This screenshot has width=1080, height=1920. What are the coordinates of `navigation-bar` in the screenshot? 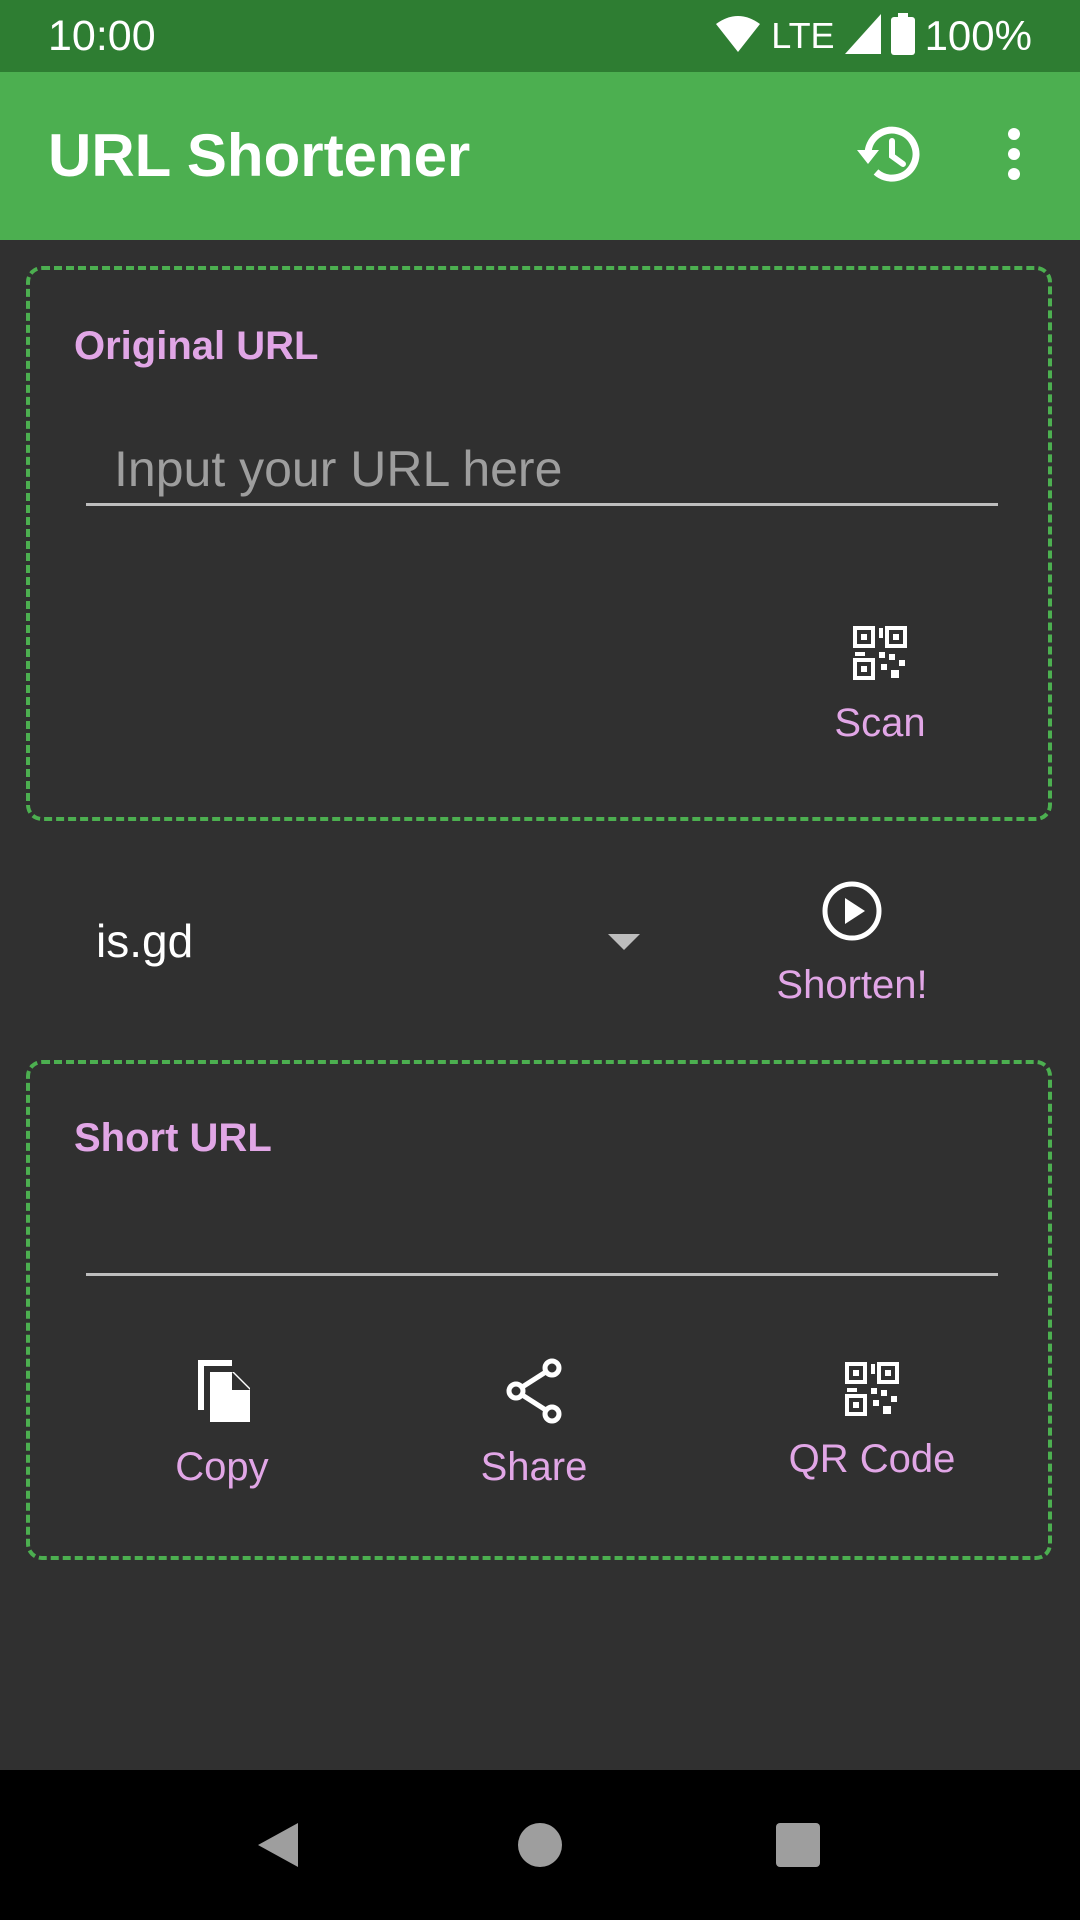 It's located at (540, 1845).